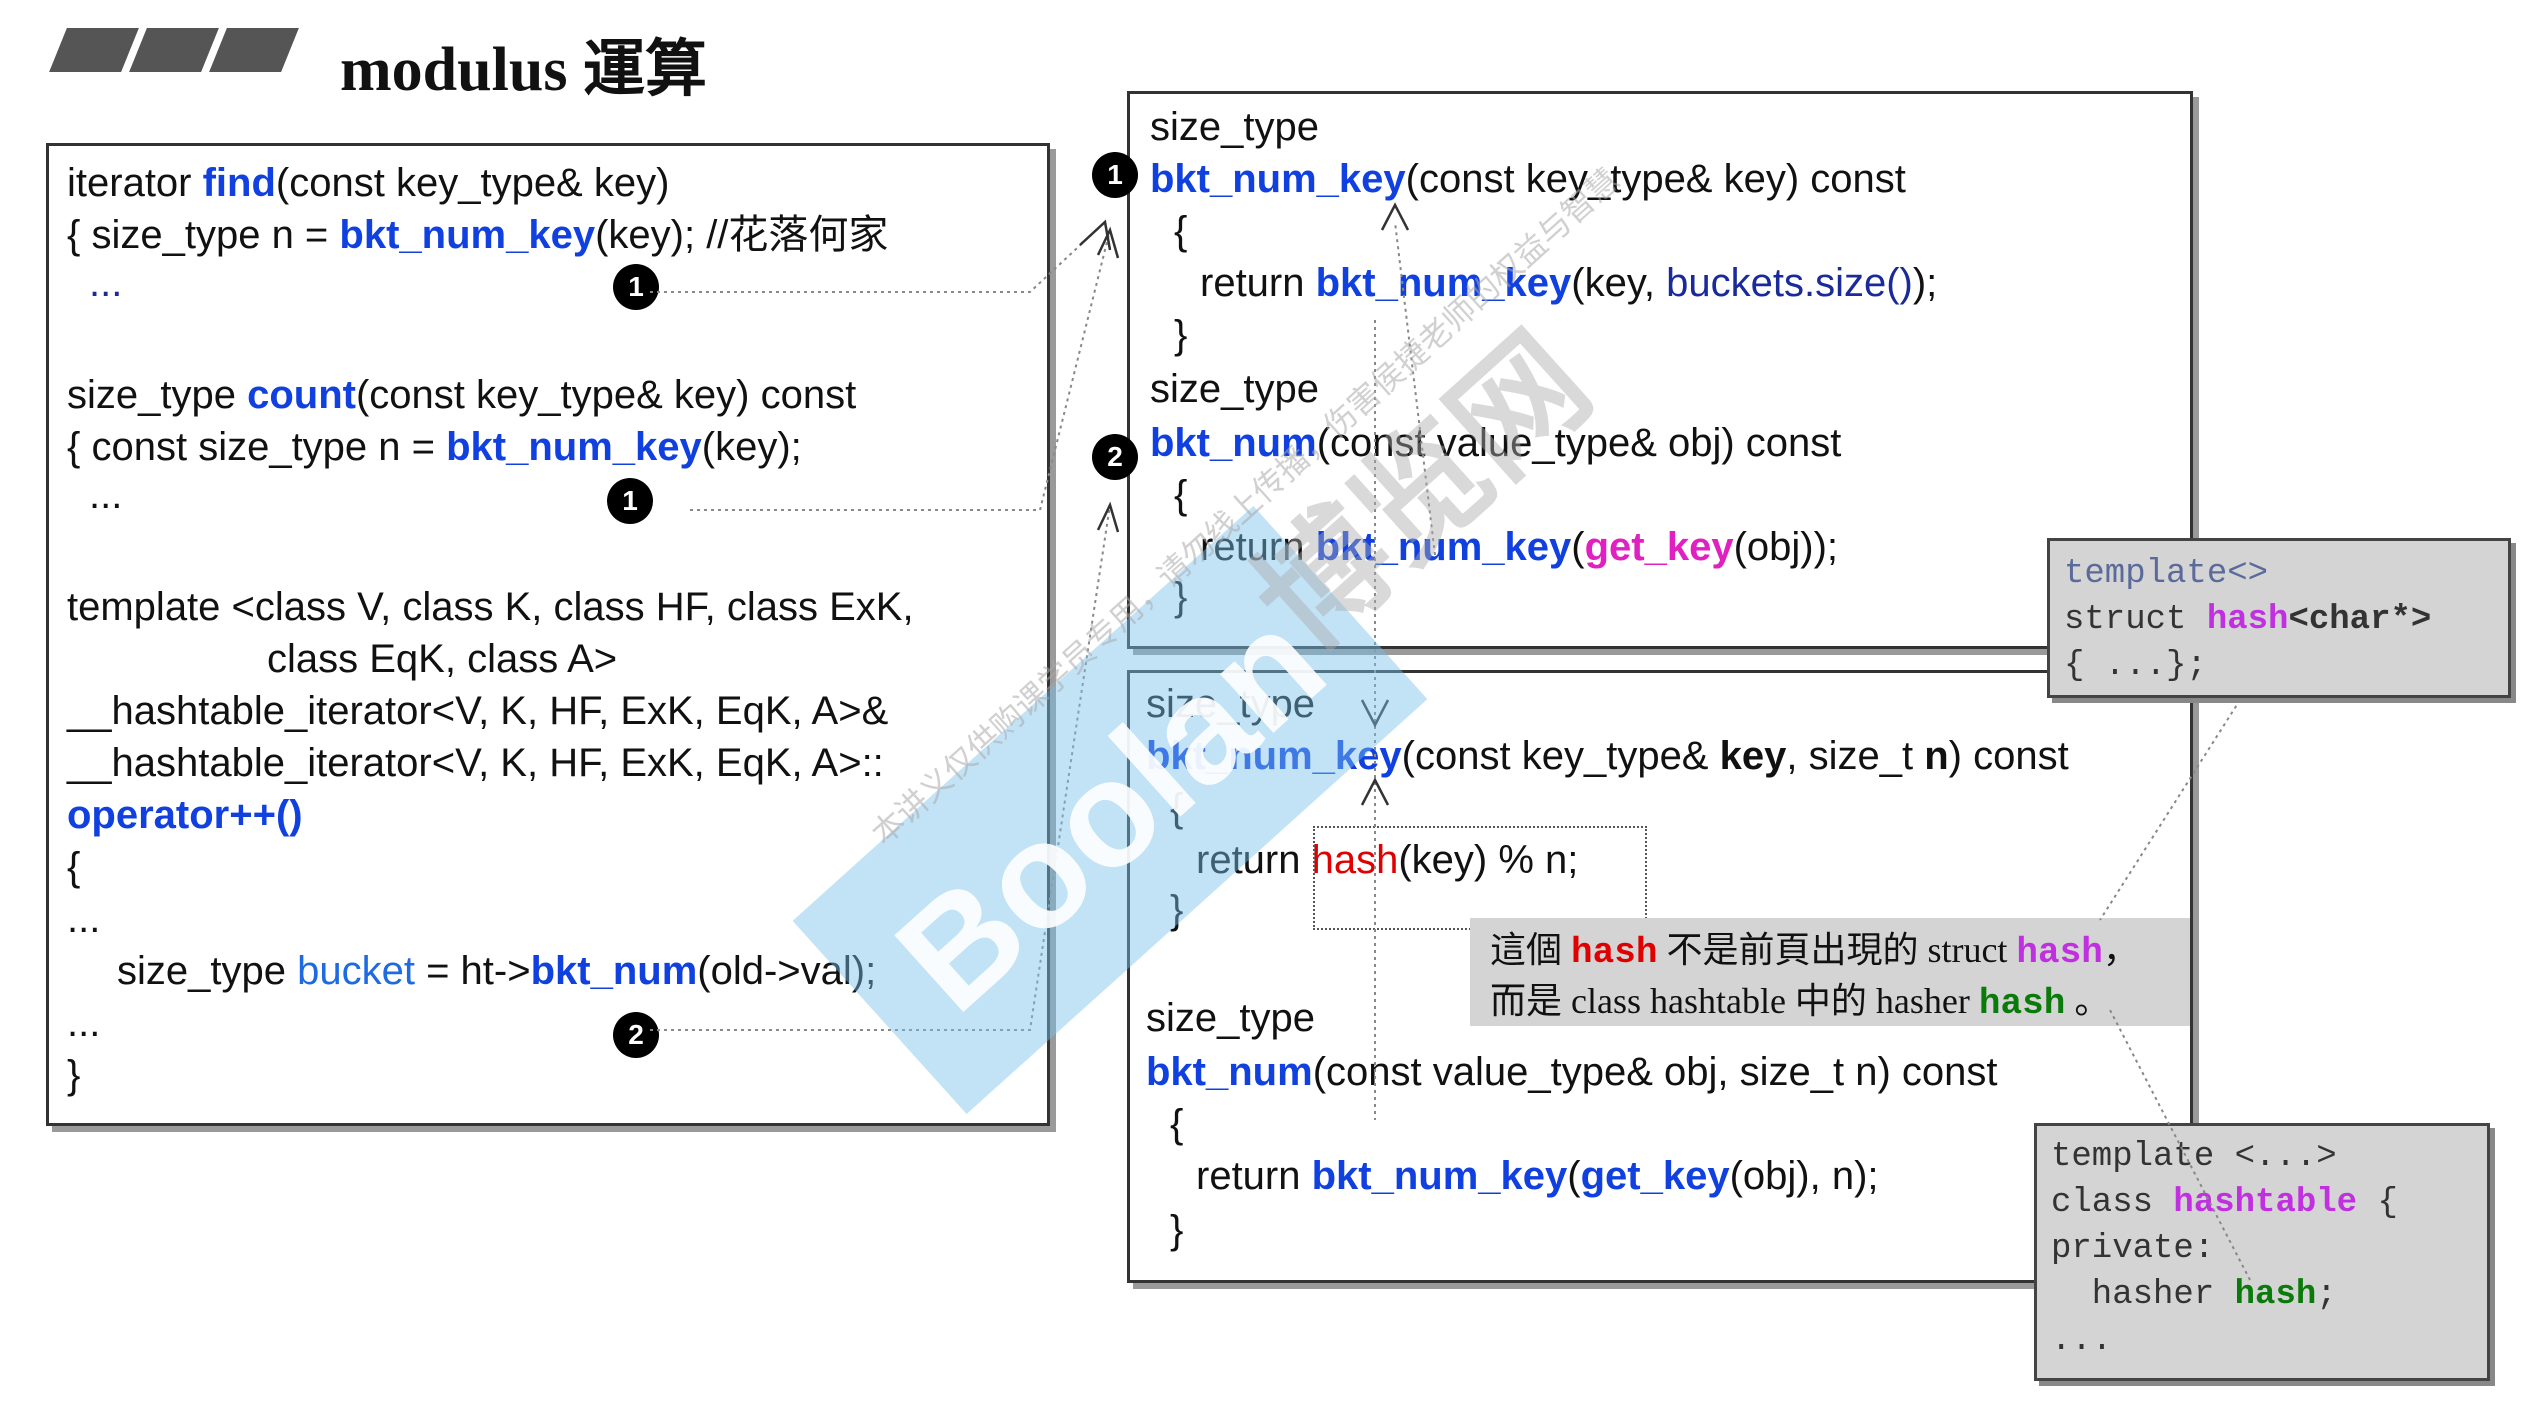 This screenshot has height=1402, width=2534. I want to click on hash-char-specialization-box: template<> struct hash<char*> { ...};, so click(2279, 618).